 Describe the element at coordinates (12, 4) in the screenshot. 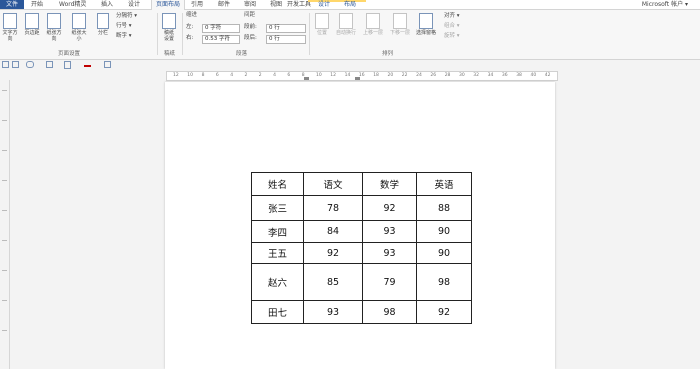

I see `tab-file: 文件` at that location.